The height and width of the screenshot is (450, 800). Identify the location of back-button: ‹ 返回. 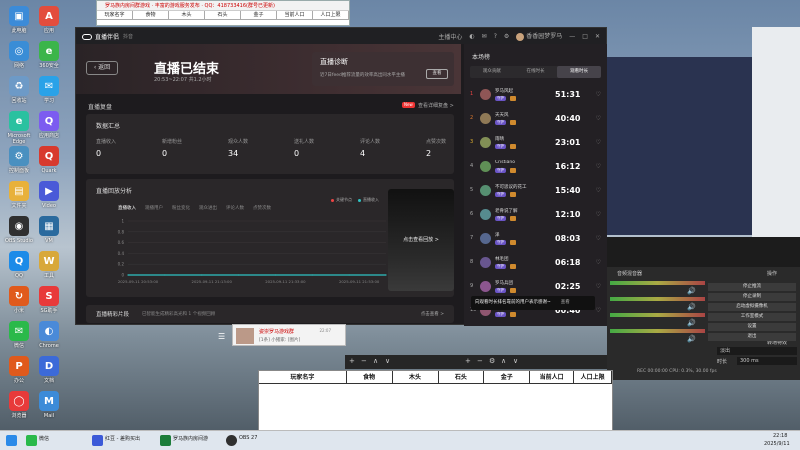
(102, 68).